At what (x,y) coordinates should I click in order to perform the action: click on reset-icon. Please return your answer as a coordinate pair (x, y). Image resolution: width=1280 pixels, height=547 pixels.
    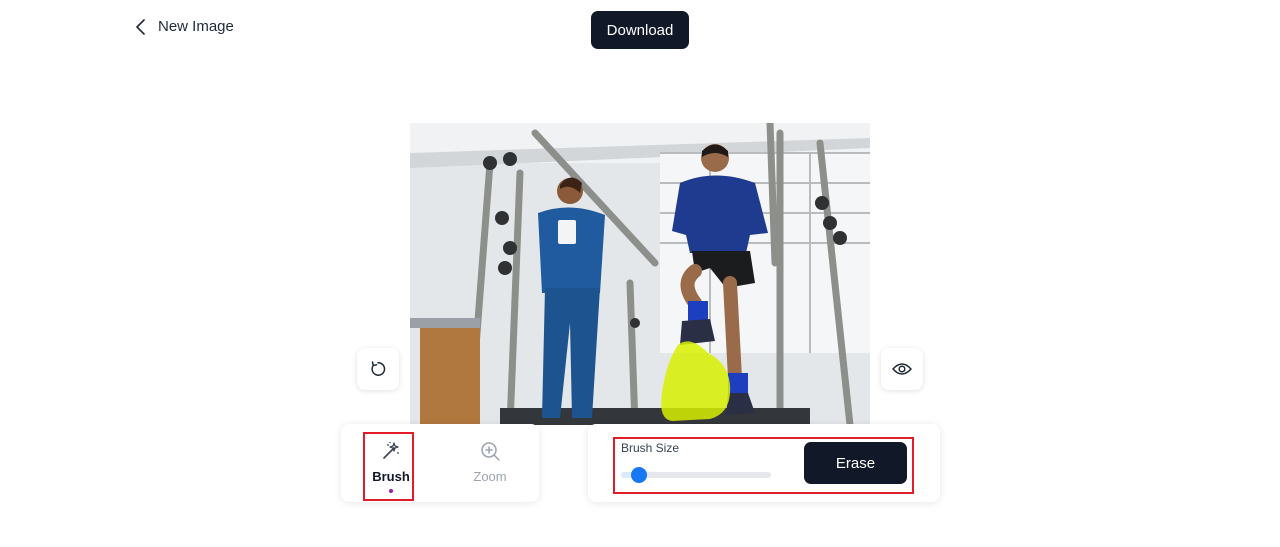
    Looking at the image, I should click on (378, 368).